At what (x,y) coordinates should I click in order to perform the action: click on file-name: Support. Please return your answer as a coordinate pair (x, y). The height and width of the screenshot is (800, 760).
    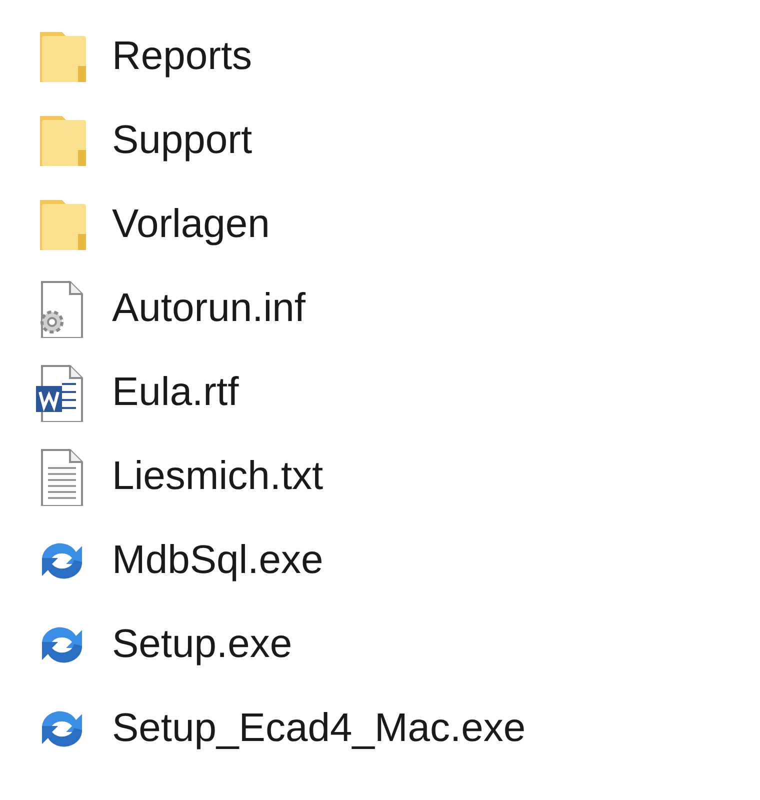
    Looking at the image, I should click on (182, 140).